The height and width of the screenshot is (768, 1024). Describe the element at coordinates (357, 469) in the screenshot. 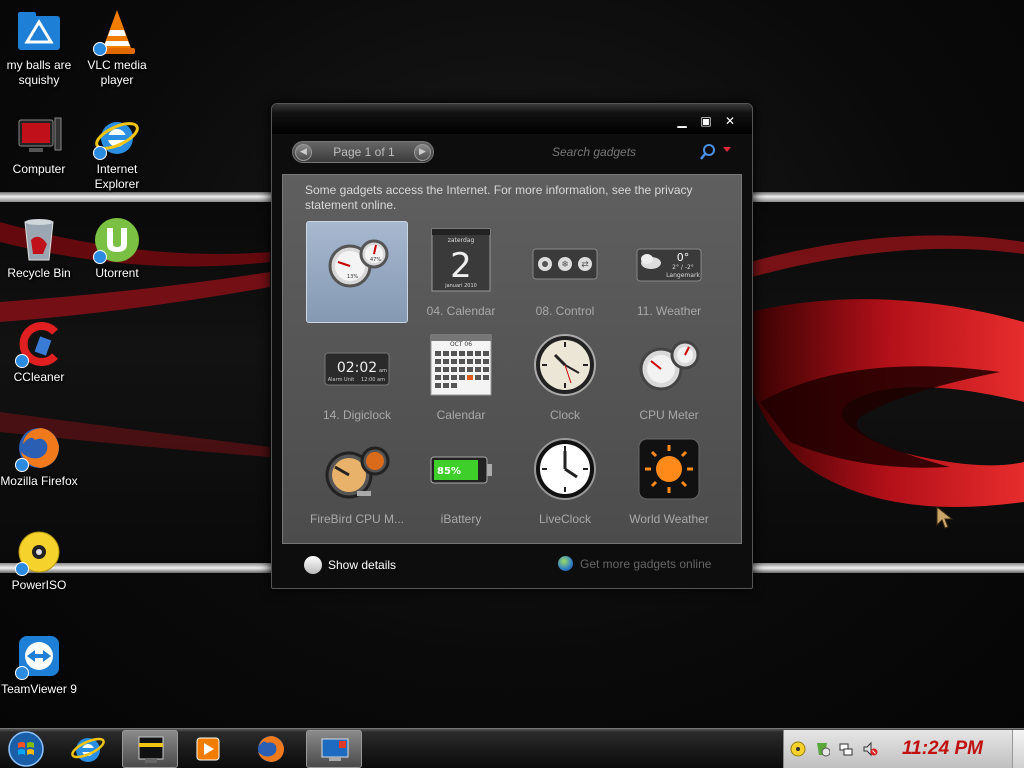

I see `firebird-cpu-icon` at that location.